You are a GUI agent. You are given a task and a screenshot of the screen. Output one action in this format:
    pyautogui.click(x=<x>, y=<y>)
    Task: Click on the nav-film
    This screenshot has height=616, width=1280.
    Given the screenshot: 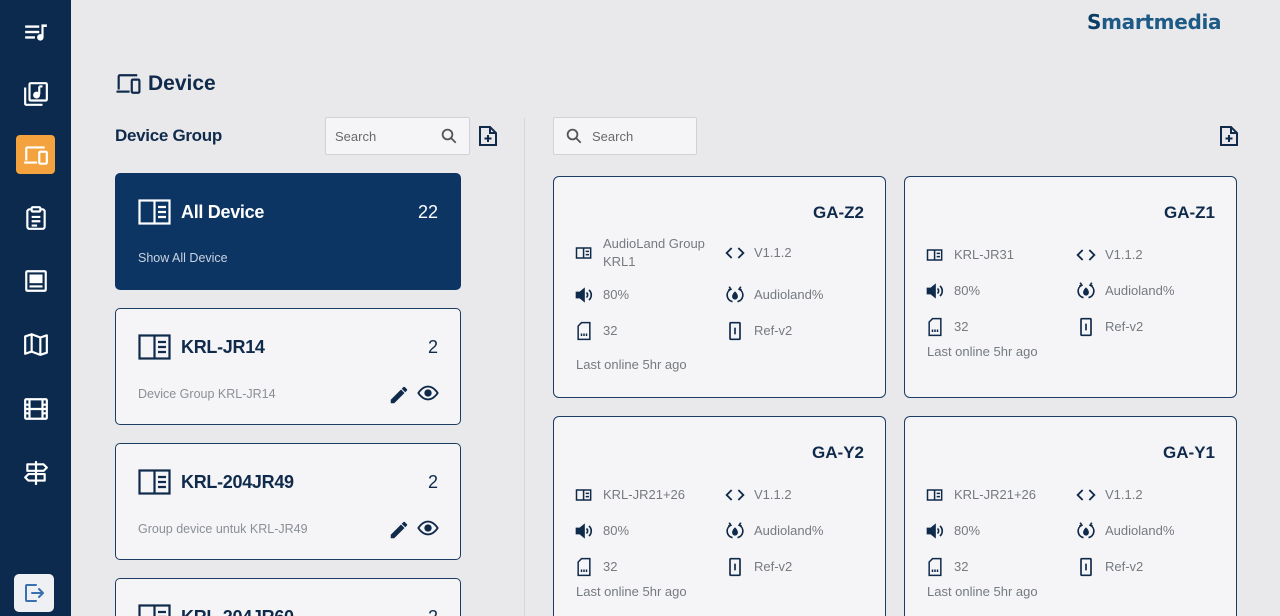 What is the action you would take?
    pyautogui.click(x=35, y=408)
    